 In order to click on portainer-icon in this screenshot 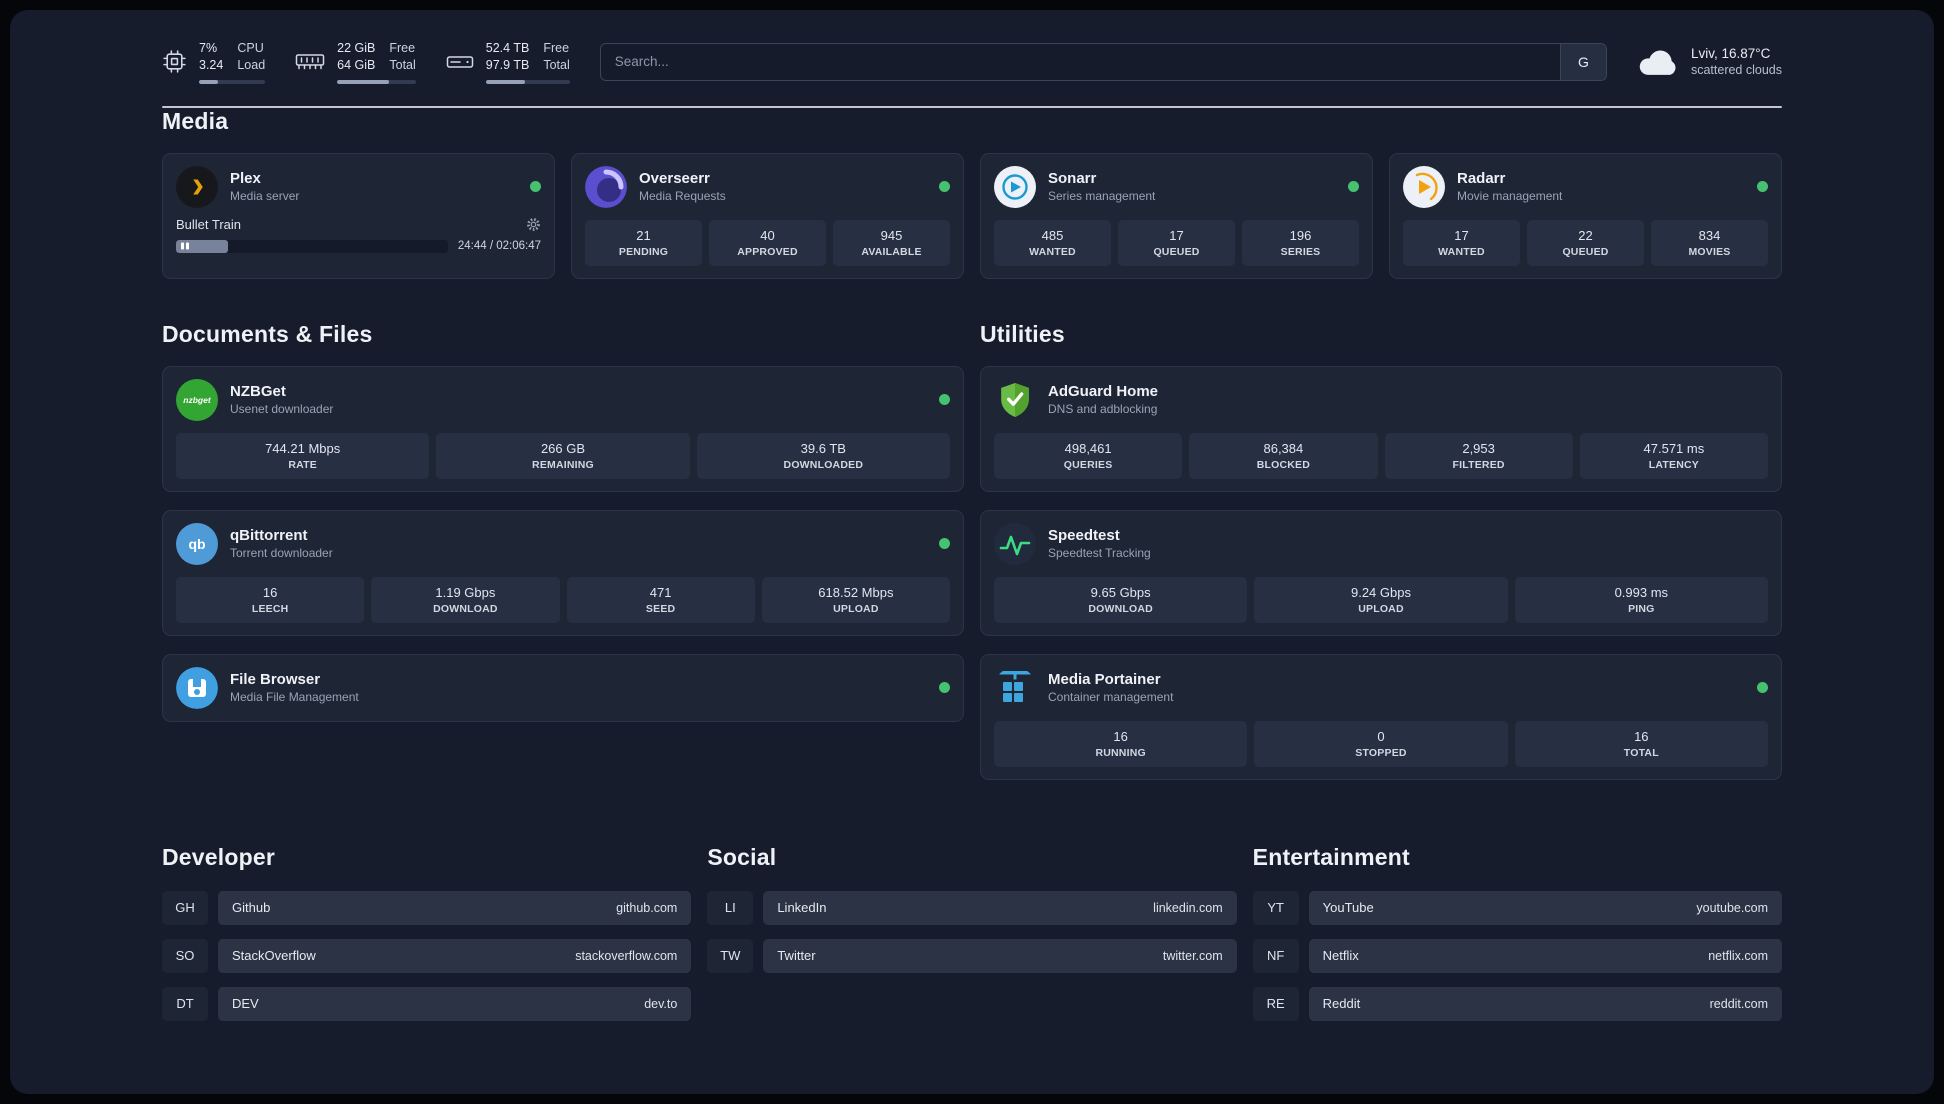, I will do `click(1015, 688)`.